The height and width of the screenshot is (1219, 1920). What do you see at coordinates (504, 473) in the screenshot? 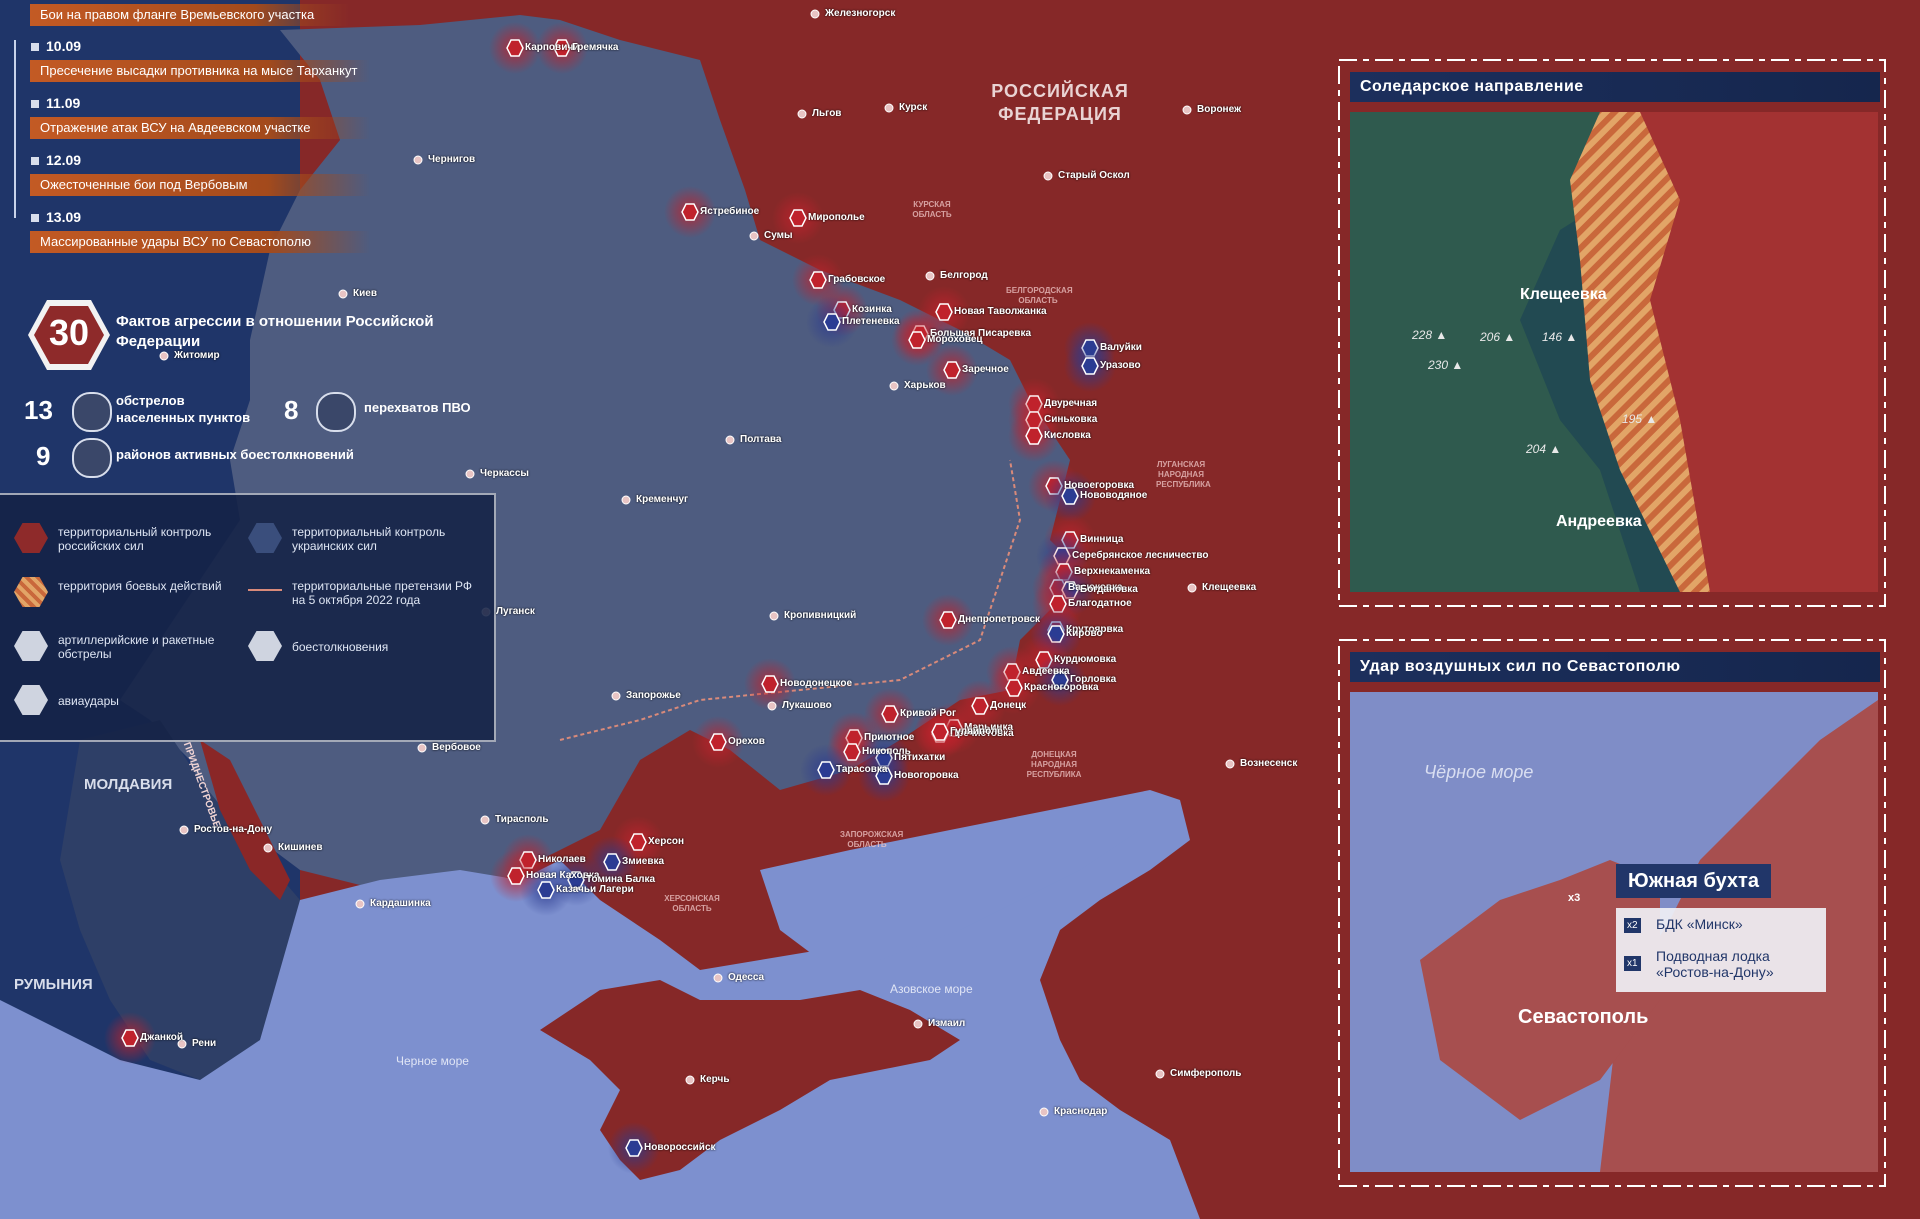
I see `city-label: Черкассы` at bounding box center [504, 473].